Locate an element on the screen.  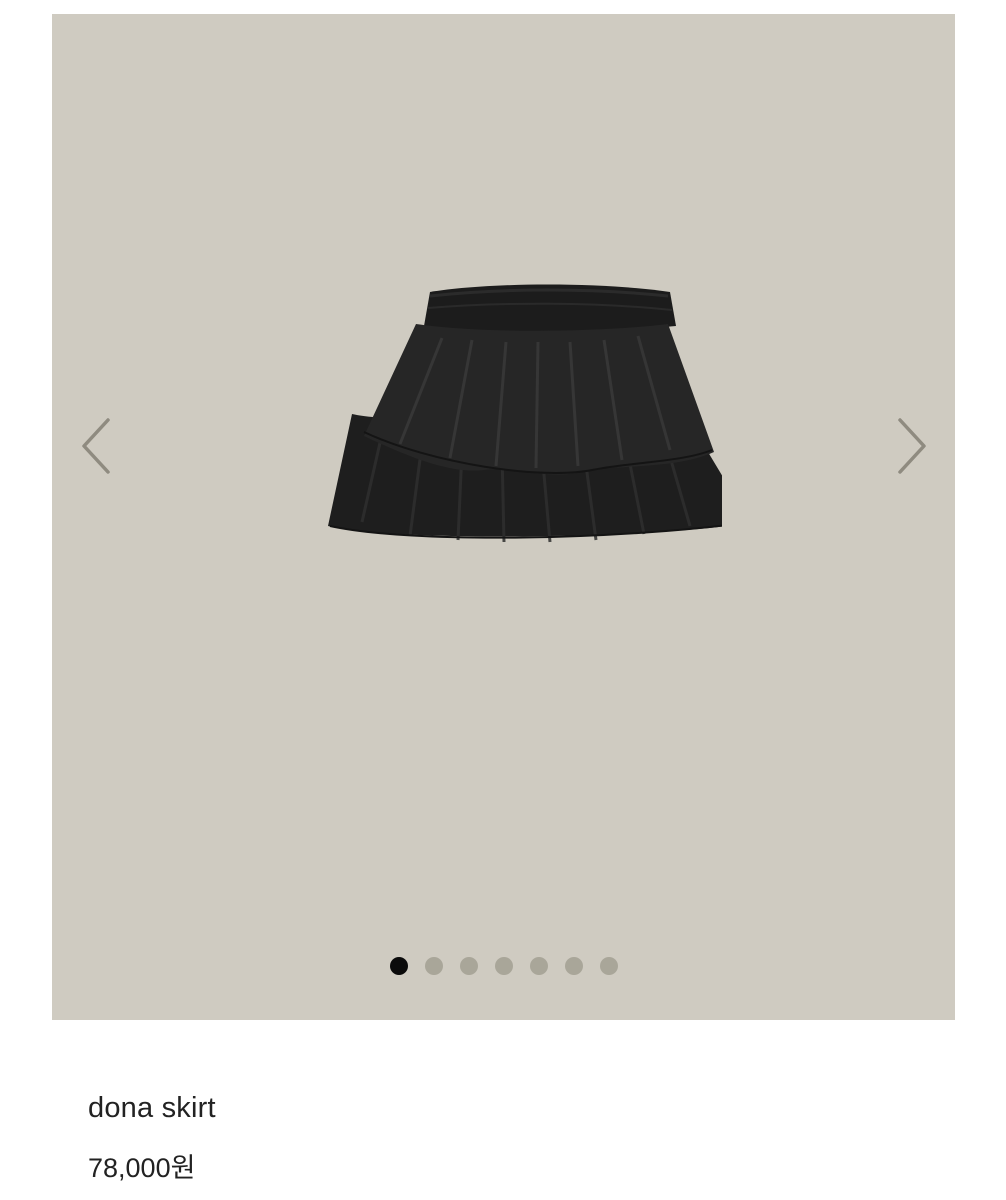
chevron-right-icon is located at coordinates (912, 446).